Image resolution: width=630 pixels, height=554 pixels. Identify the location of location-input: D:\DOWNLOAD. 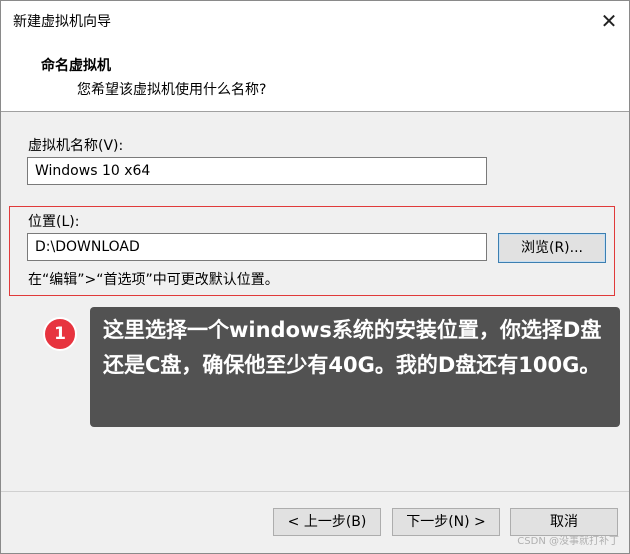
(257, 247).